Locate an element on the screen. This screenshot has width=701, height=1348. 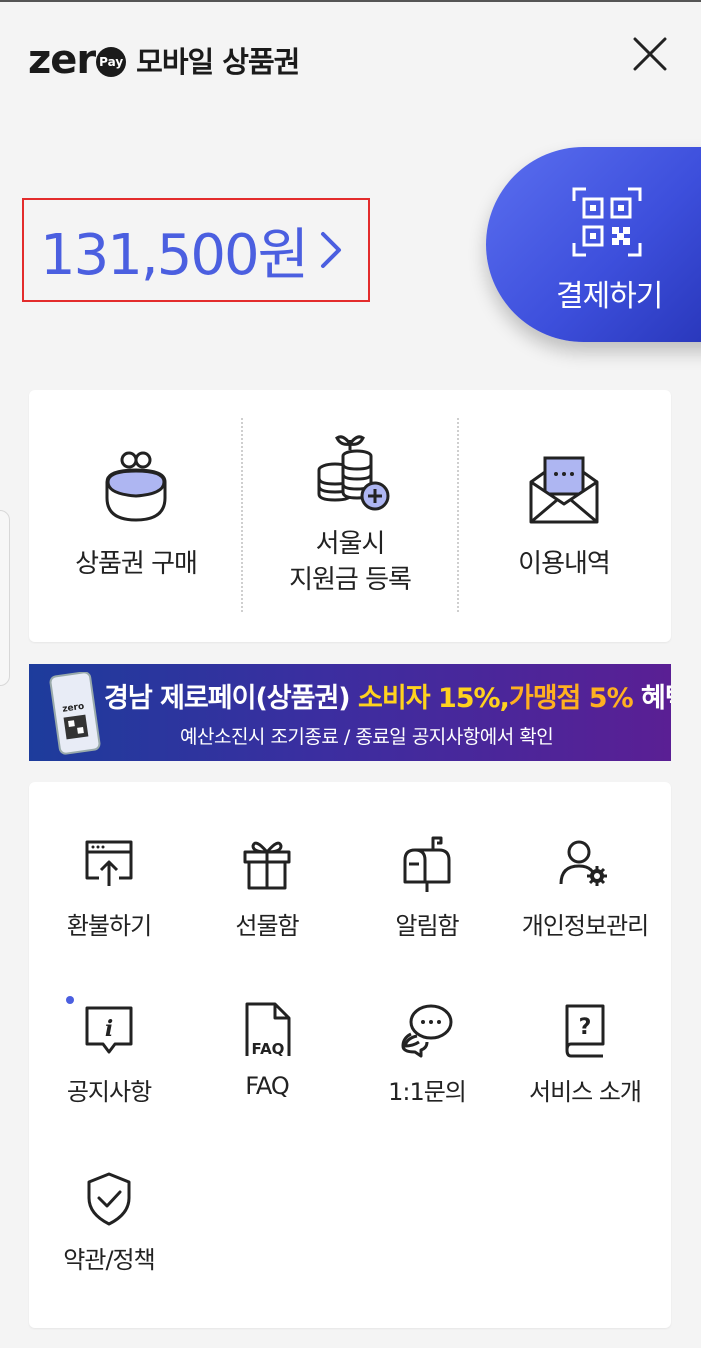
quick-item-history: 이용내역 is located at coordinates (564, 516).